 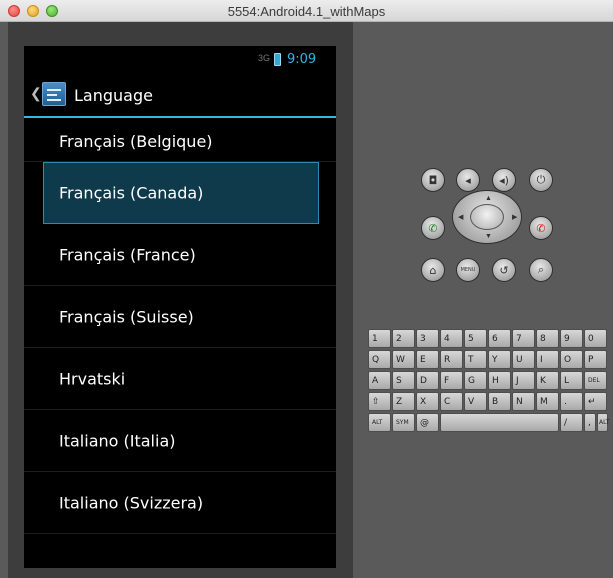 I want to click on dpad-down-icon: ▼, so click(x=488, y=236).